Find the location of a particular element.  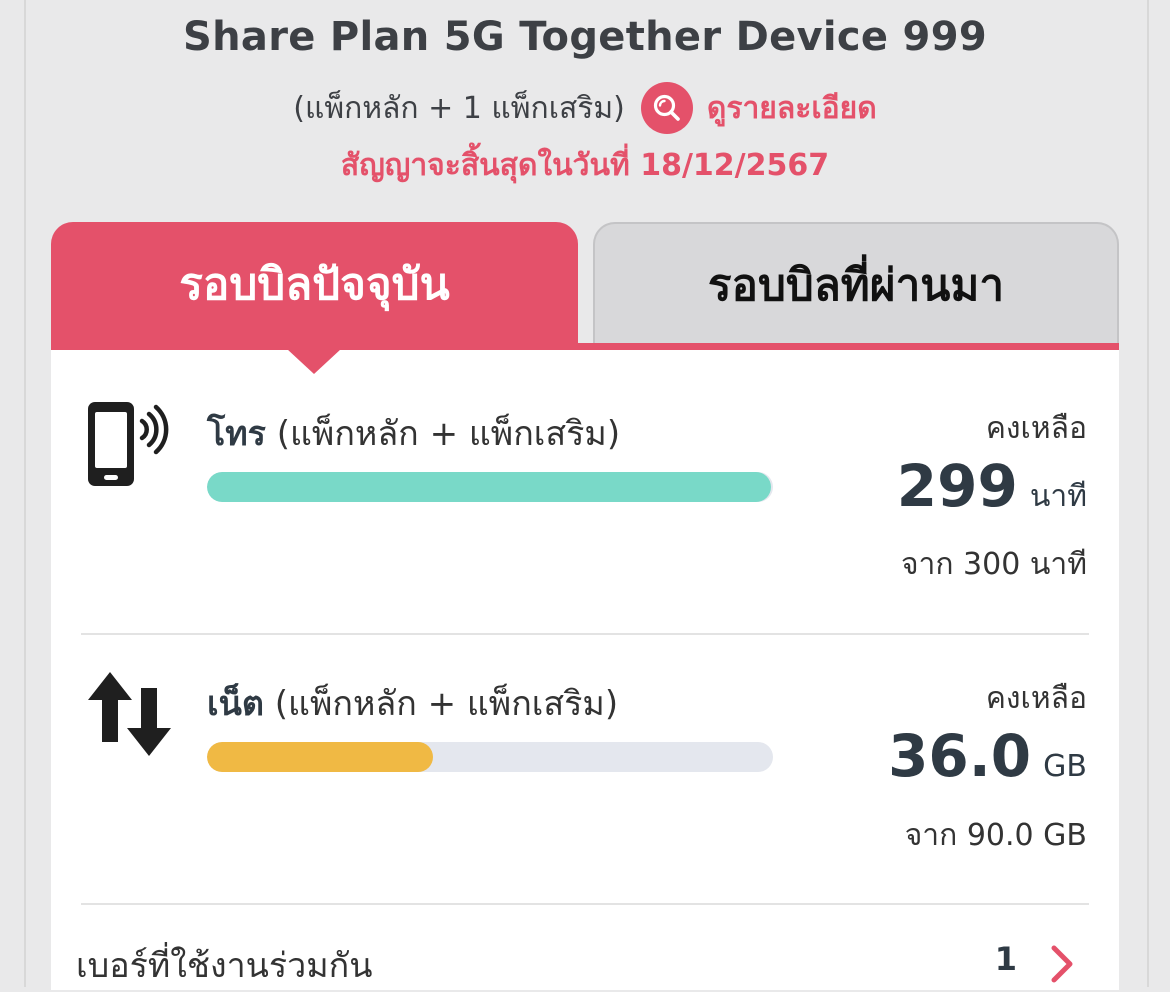

plan-subheader: (แพ็กหลัก + 1 แพ็กเสริม) ดูรายละเอียด is located at coordinates (585, 108).